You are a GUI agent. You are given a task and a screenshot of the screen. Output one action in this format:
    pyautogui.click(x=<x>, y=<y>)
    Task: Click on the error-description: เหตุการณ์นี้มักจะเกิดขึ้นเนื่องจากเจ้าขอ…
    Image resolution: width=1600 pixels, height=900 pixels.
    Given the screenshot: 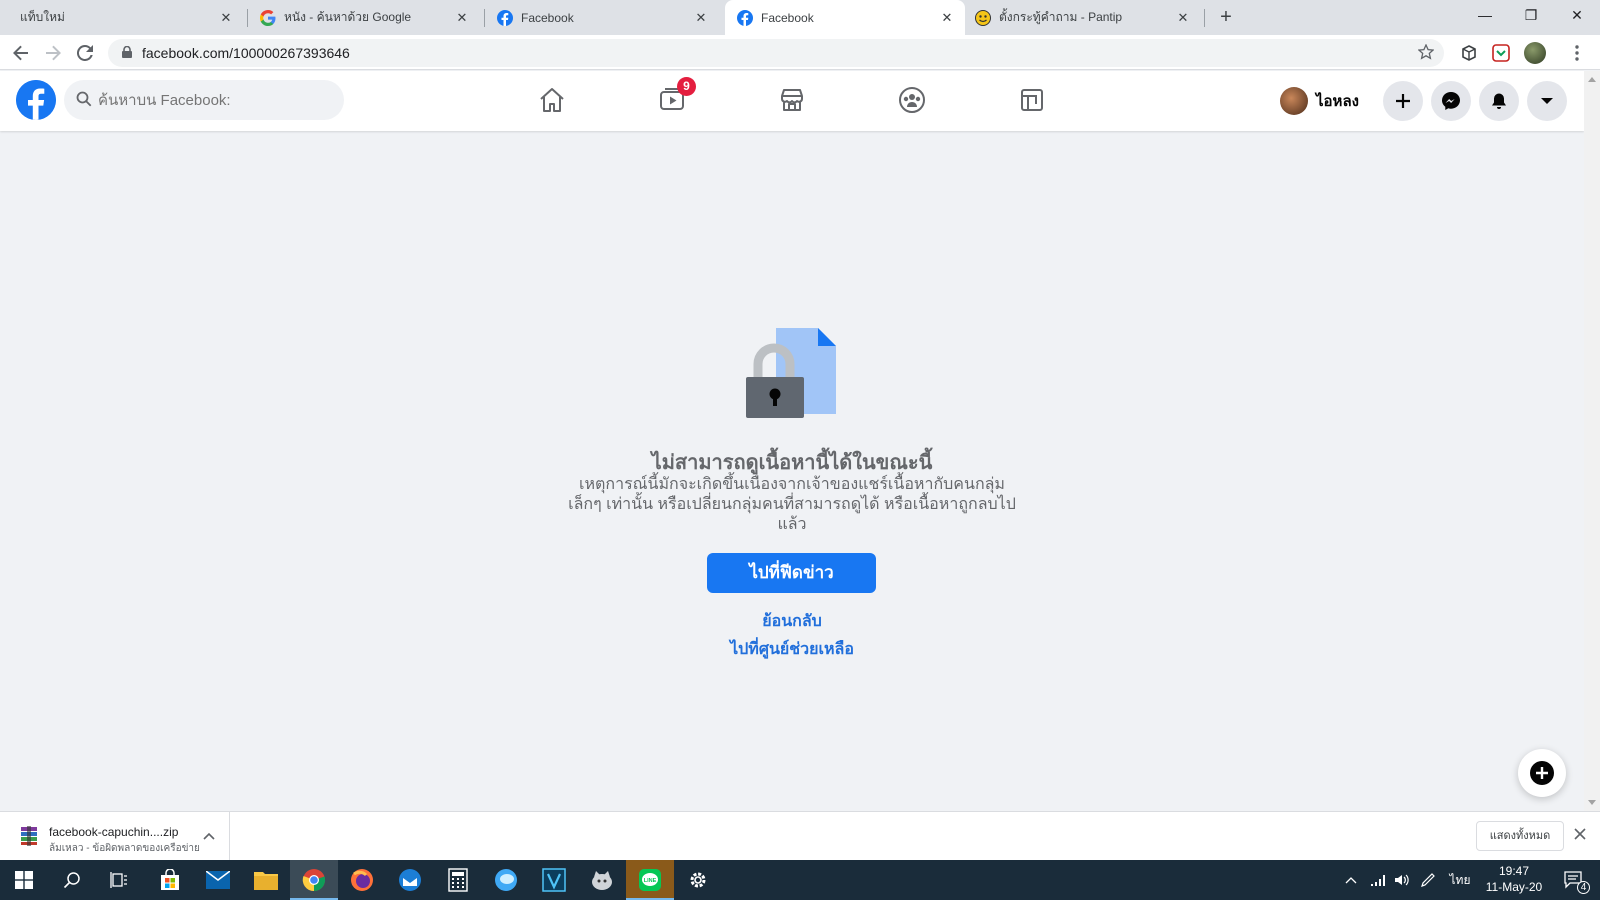 What is the action you would take?
    pyautogui.click(x=792, y=504)
    